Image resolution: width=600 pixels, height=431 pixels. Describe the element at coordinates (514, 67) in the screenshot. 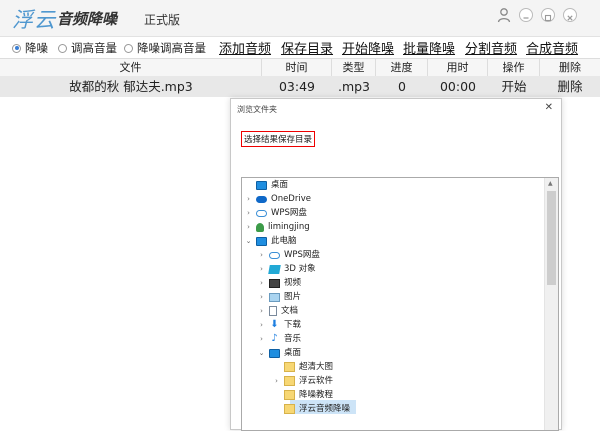

I see `column-header-action: 操作` at that location.